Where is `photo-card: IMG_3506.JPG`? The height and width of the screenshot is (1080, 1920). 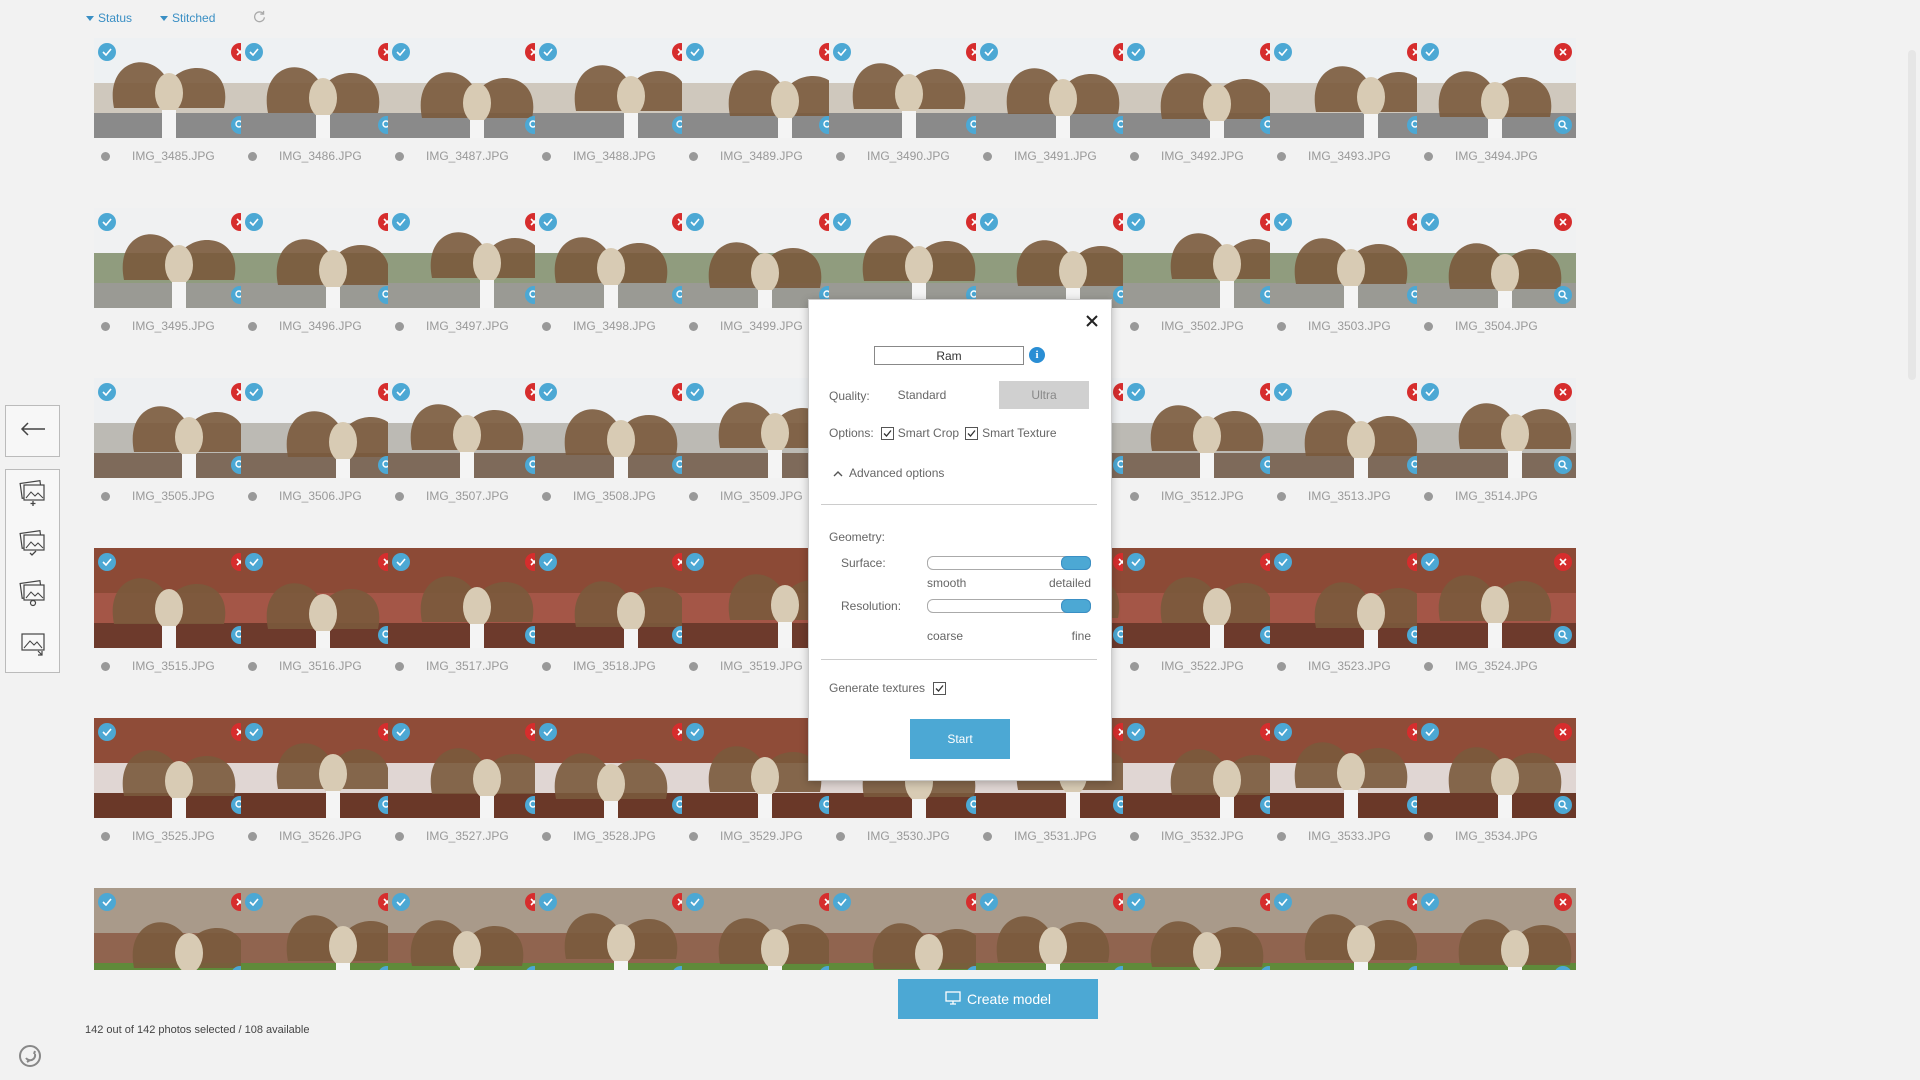 photo-card: IMG_3506.JPG is located at coordinates (320, 458).